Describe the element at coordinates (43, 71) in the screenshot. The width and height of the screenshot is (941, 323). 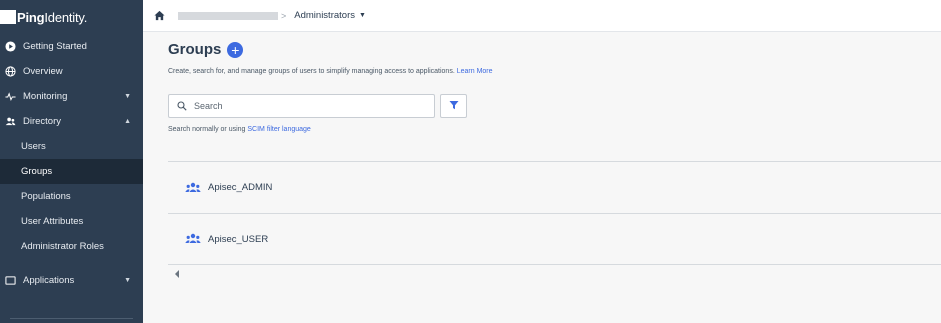
I see `sidebar-item-label: Overview` at that location.